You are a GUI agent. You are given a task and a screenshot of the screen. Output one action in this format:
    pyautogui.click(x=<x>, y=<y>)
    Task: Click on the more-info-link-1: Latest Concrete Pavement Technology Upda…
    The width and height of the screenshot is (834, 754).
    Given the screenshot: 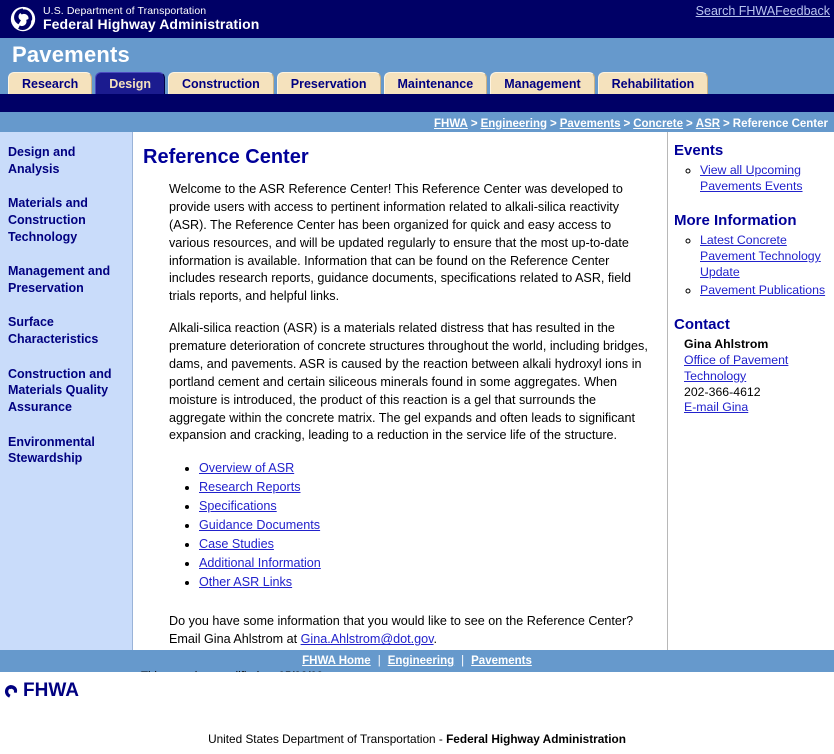 What is the action you would take?
    pyautogui.click(x=760, y=255)
    